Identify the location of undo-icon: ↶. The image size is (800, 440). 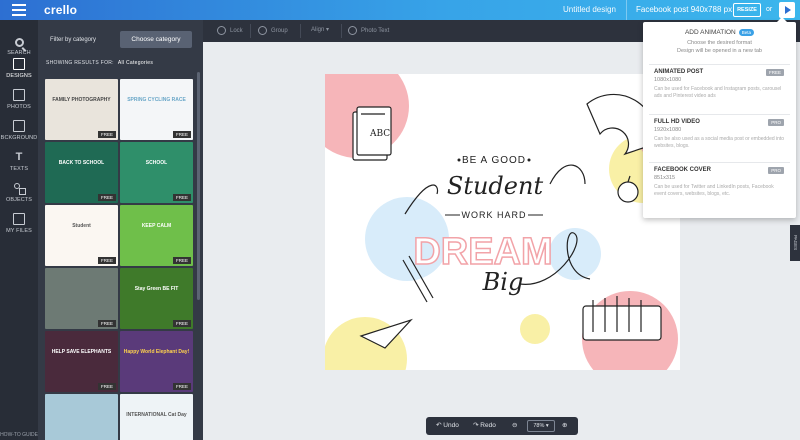
(439, 425).